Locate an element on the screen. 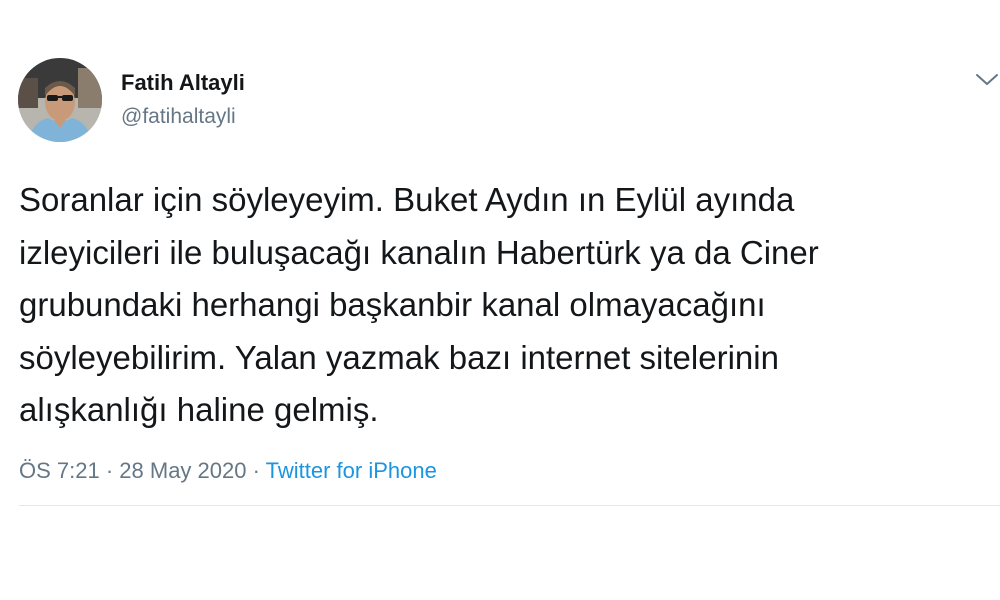 The width and height of the screenshot is (1000, 600). avatar is located at coordinates (60, 100).